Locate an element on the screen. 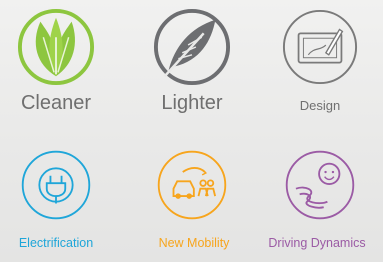 This screenshot has width=383, height=262. design-tablet-icon is located at coordinates (320, 47).